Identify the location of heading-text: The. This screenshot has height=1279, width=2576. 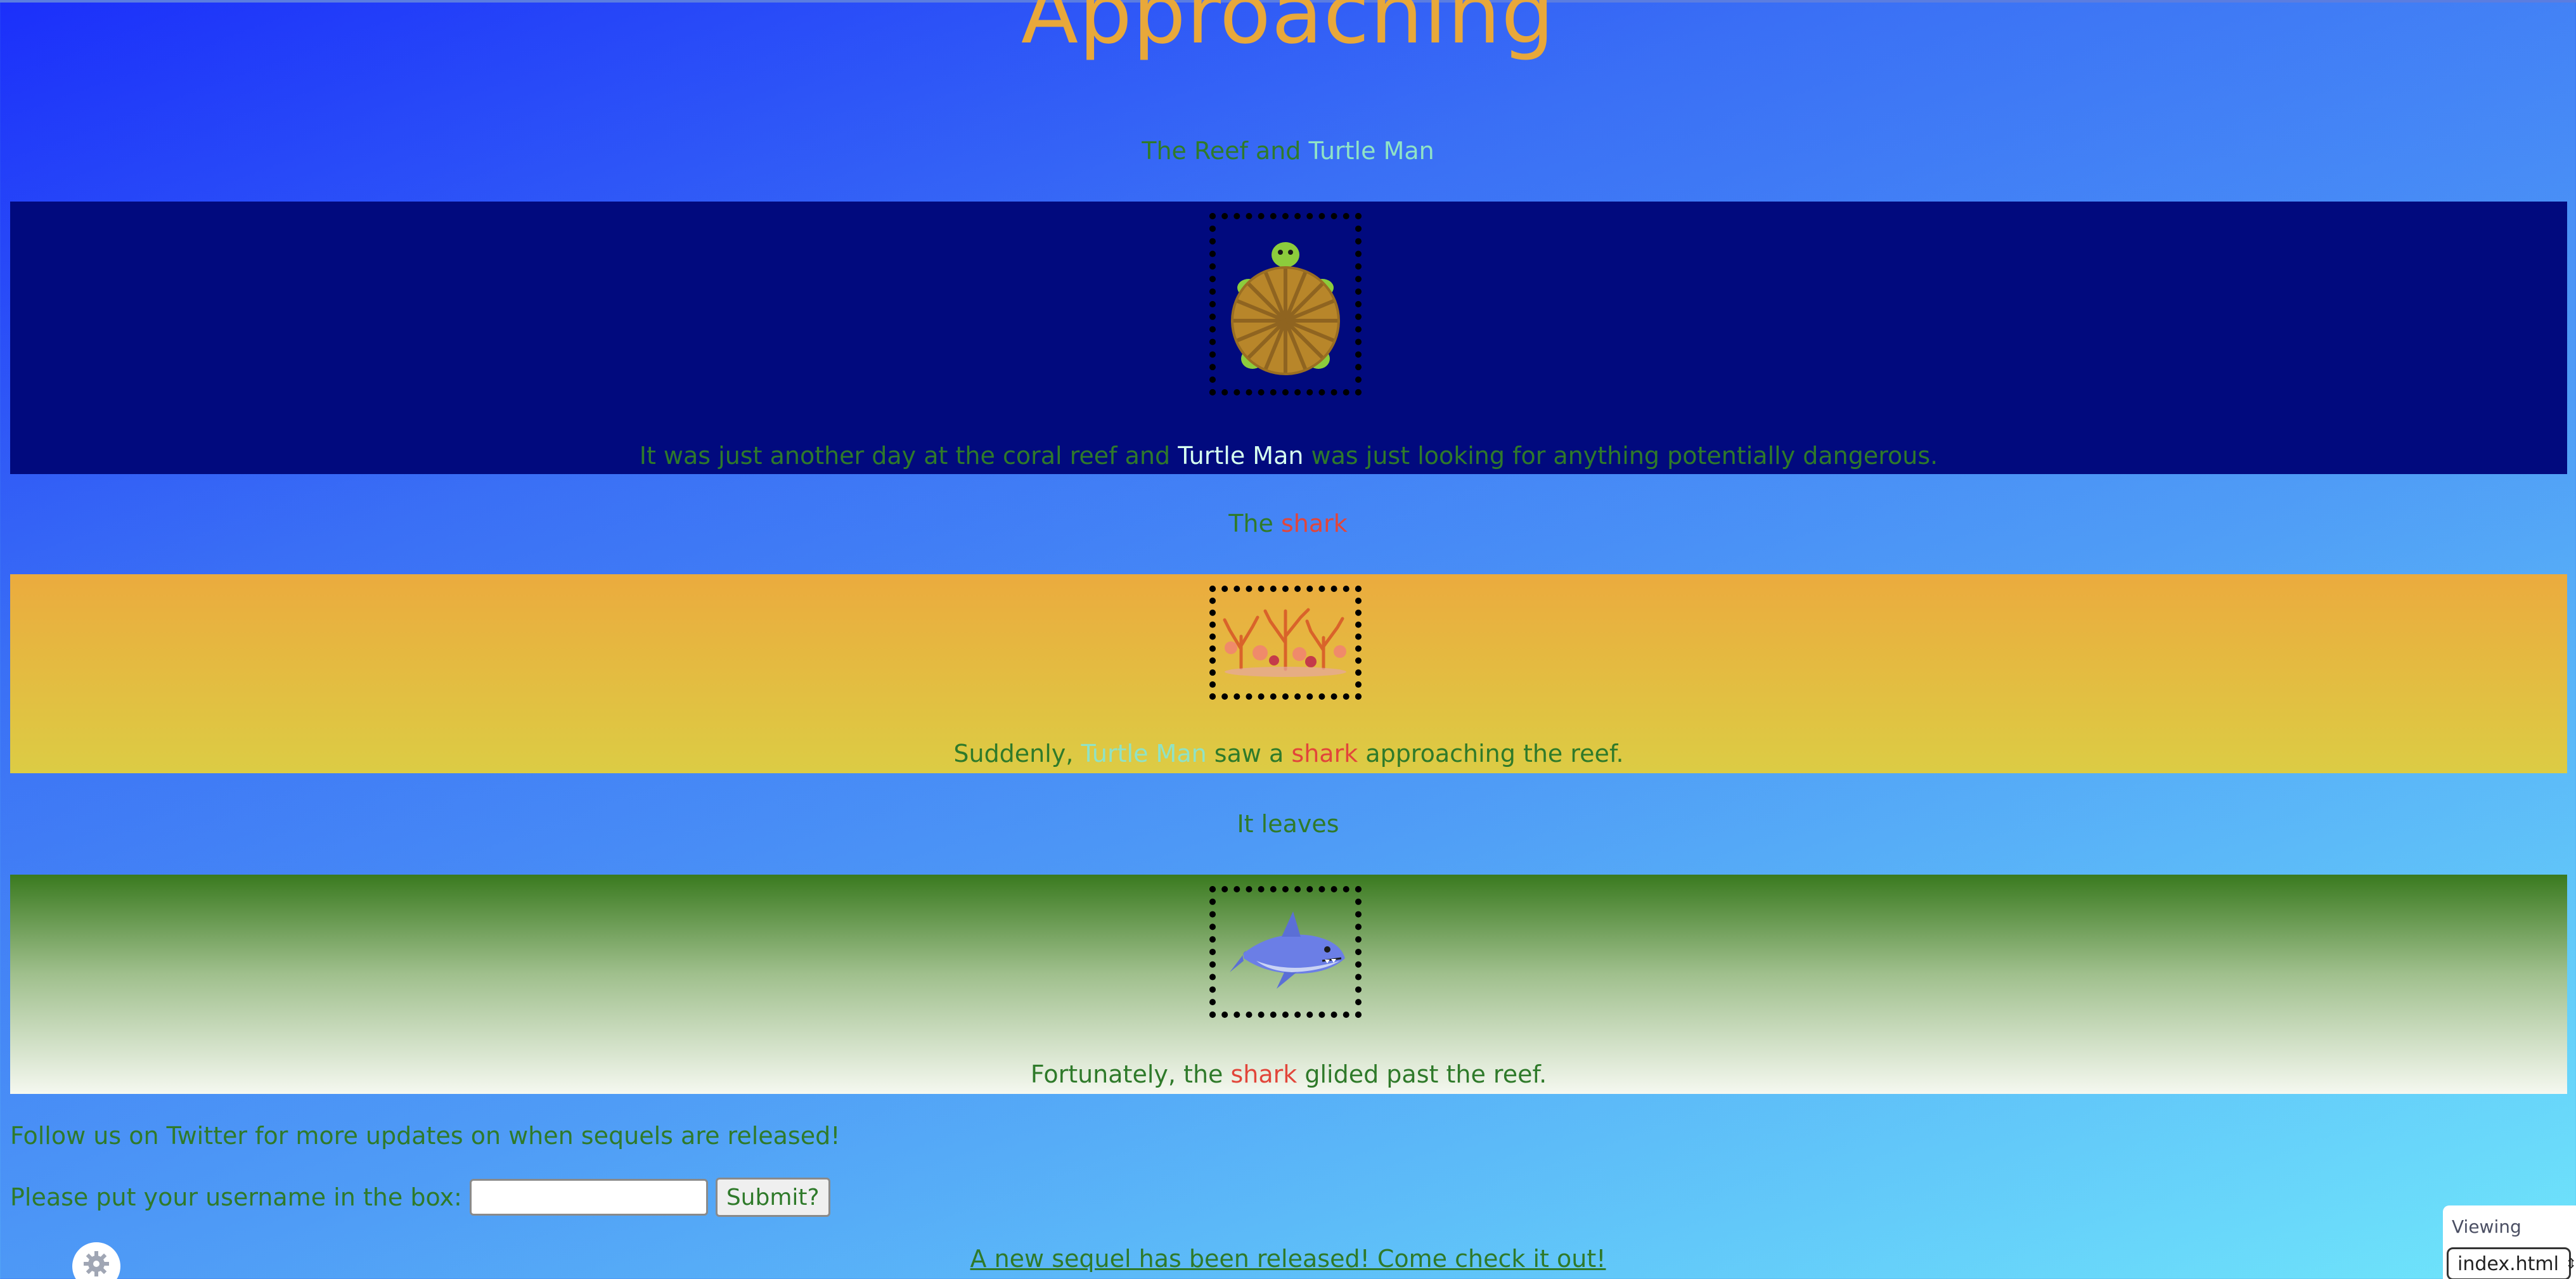
(1254, 523).